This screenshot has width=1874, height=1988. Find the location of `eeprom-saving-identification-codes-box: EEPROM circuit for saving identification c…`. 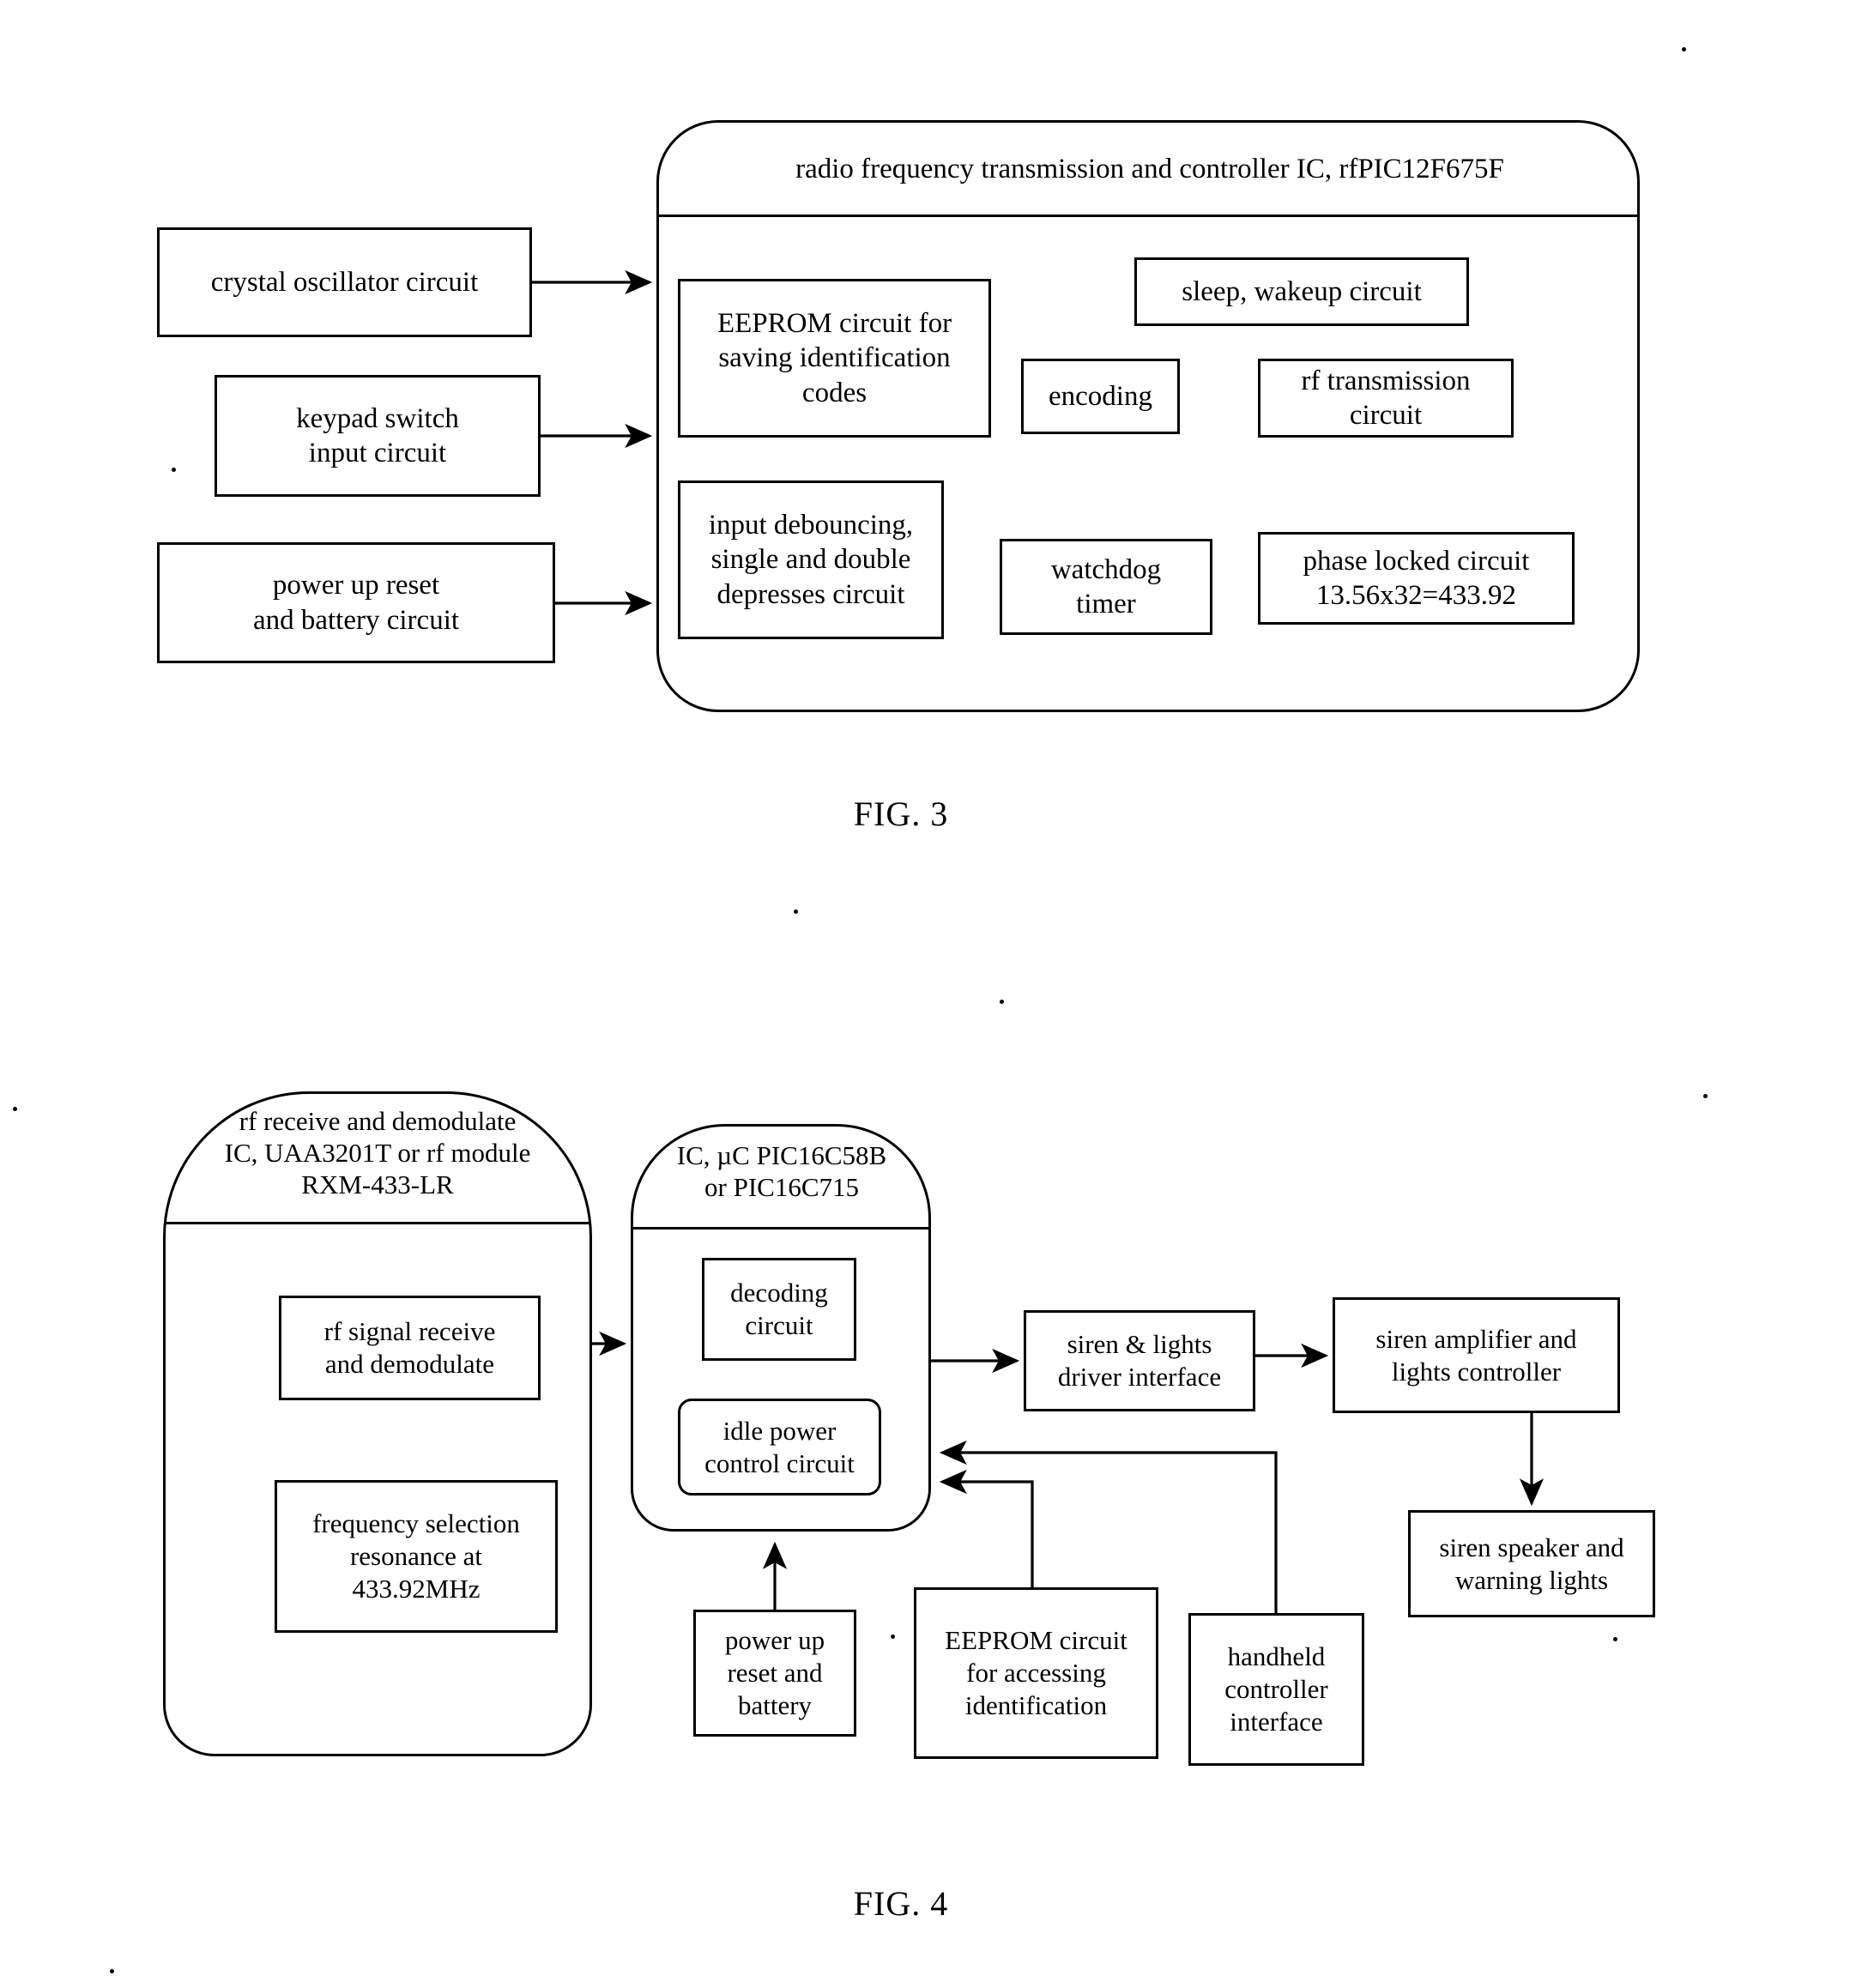

eeprom-saving-identification-codes-box: EEPROM circuit for saving identification c… is located at coordinates (834, 358).